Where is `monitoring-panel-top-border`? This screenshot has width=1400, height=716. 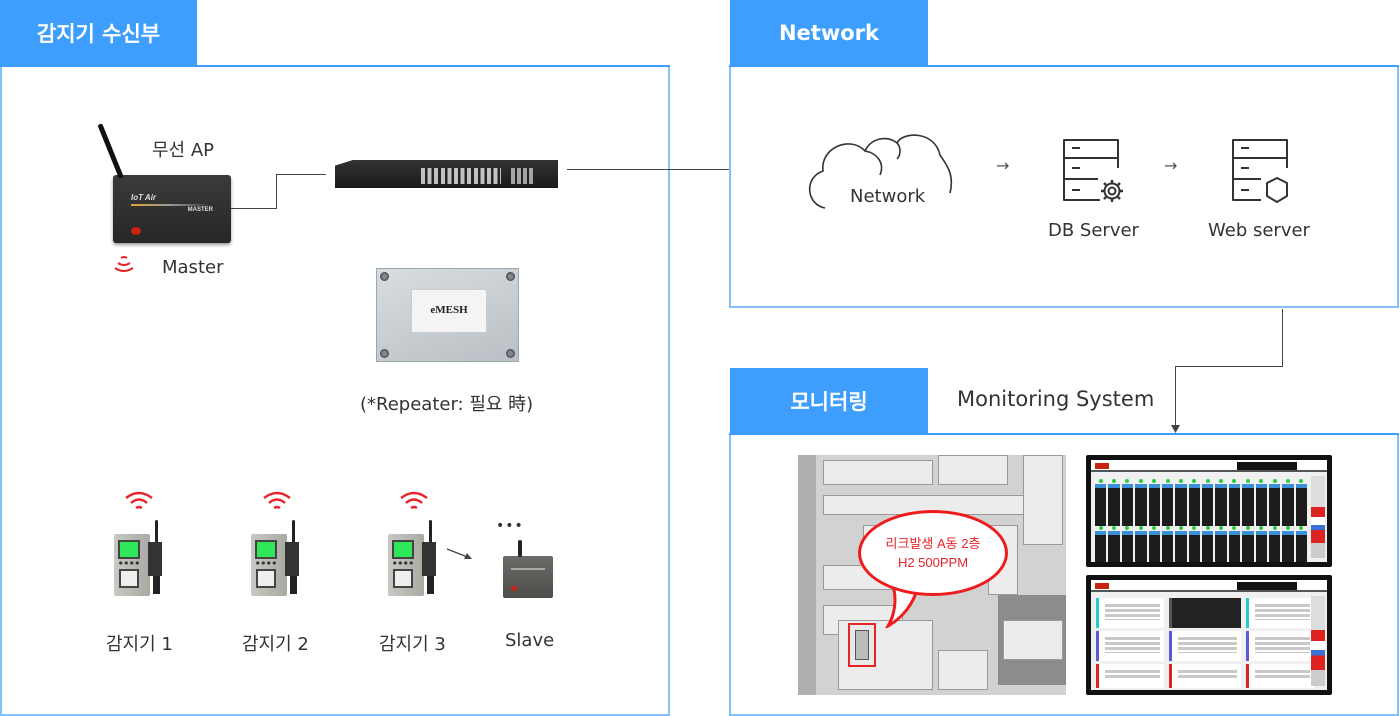
monitoring-panel-top-border is located at coordinates (1064, 434).